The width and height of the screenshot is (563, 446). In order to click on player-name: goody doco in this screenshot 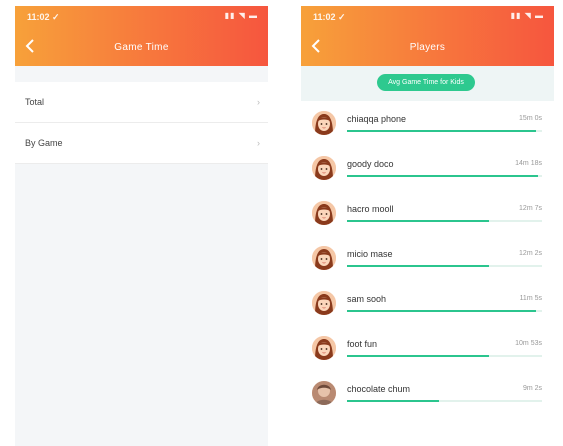, I will do `click(370, 164)`.